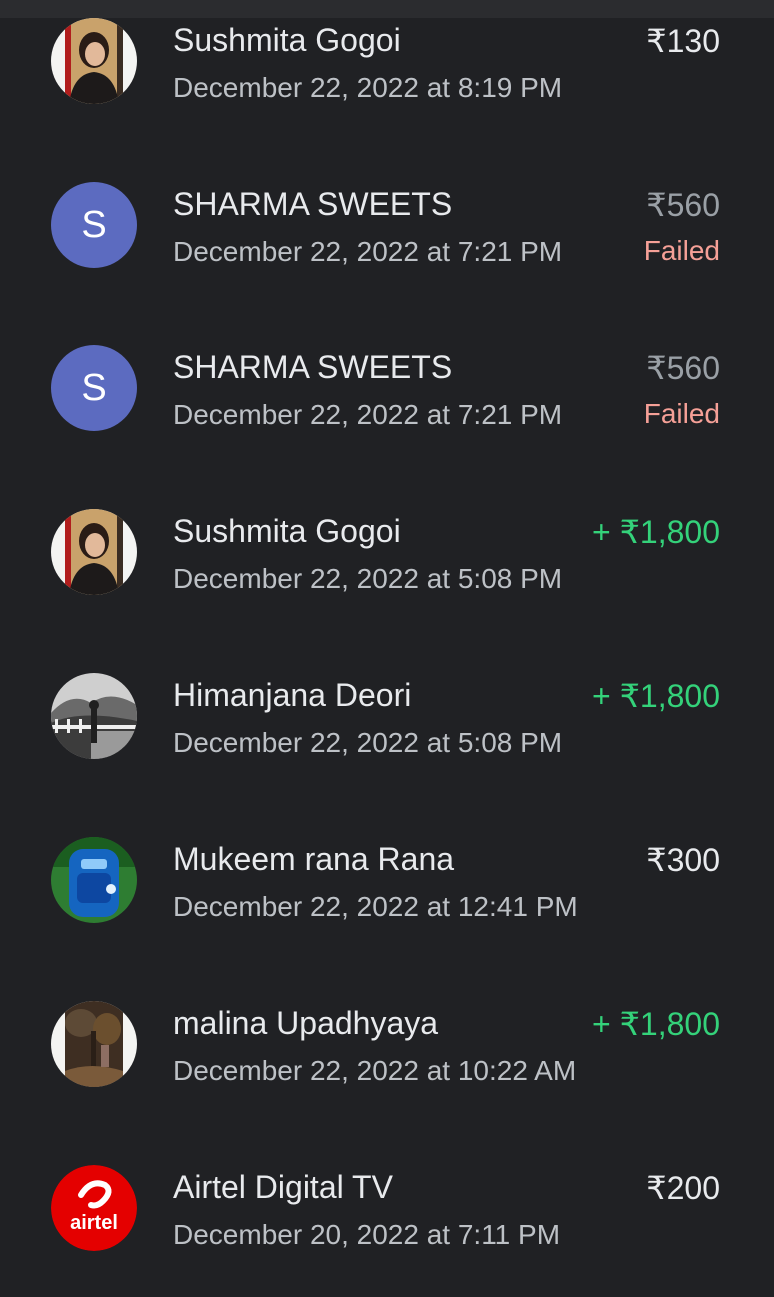  What do you see at coordinates (683, 41) in the screenshot?
I see `transaction-amount: ₹130` at bounding box center [683, 41].